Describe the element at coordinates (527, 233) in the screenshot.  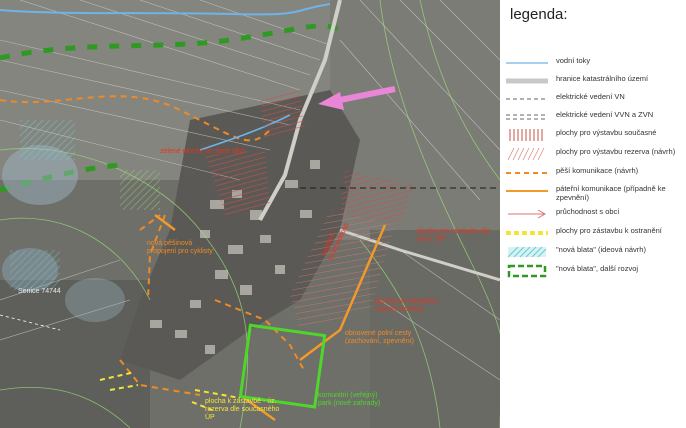
I see `yellow-hatch-icon` at that location.